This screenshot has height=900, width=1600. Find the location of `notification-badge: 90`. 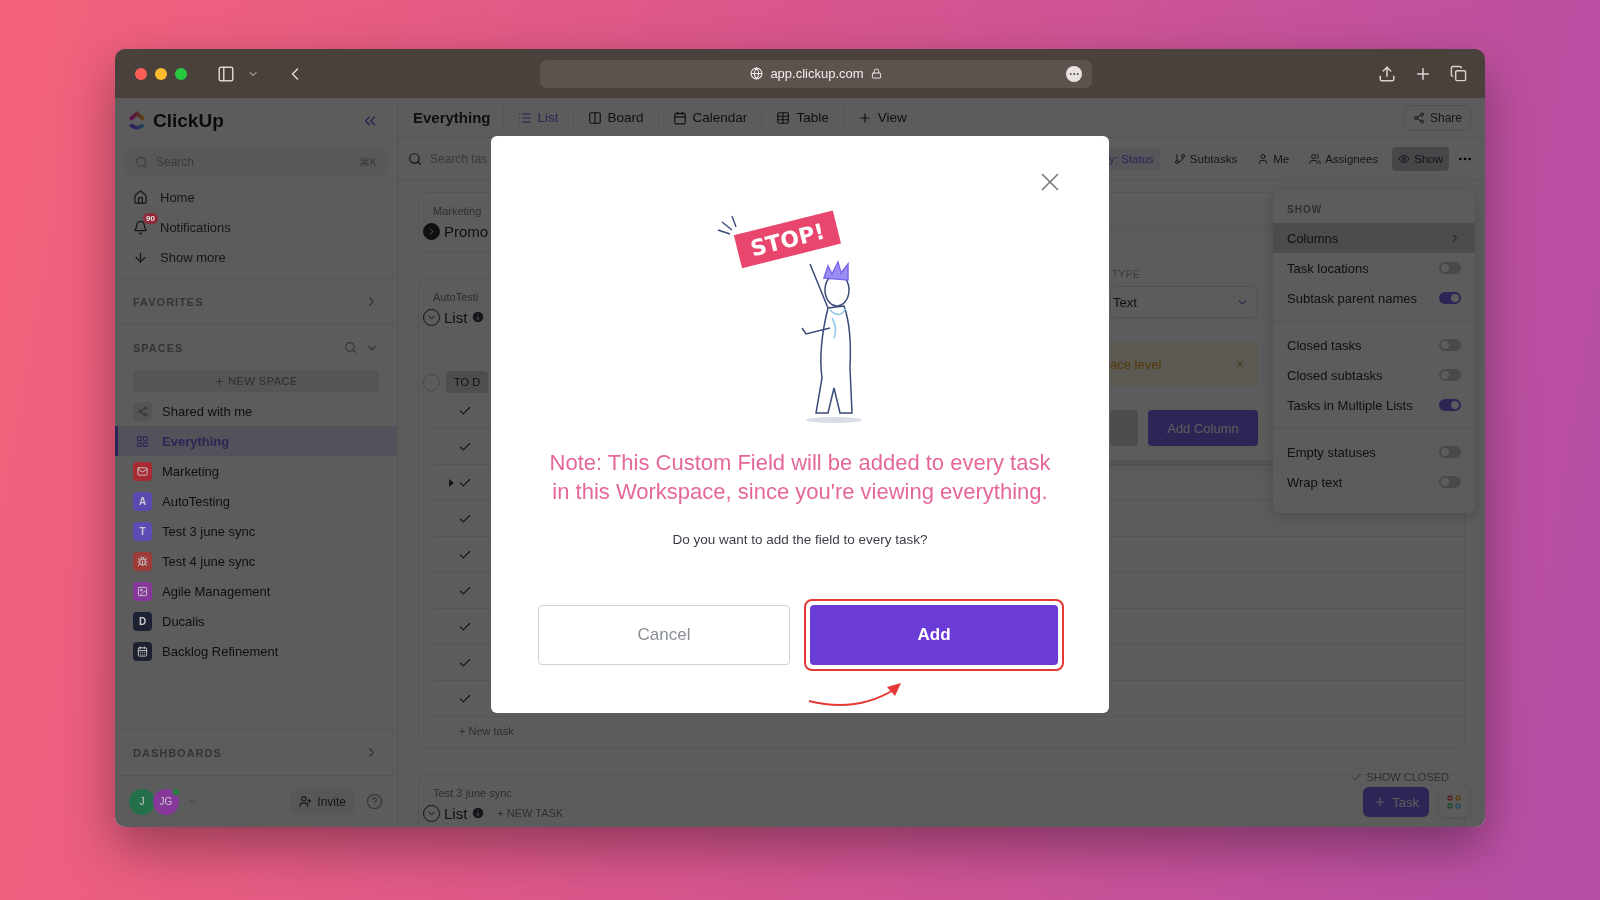

notification-badge: 90 is located at coordinates (150, 218).